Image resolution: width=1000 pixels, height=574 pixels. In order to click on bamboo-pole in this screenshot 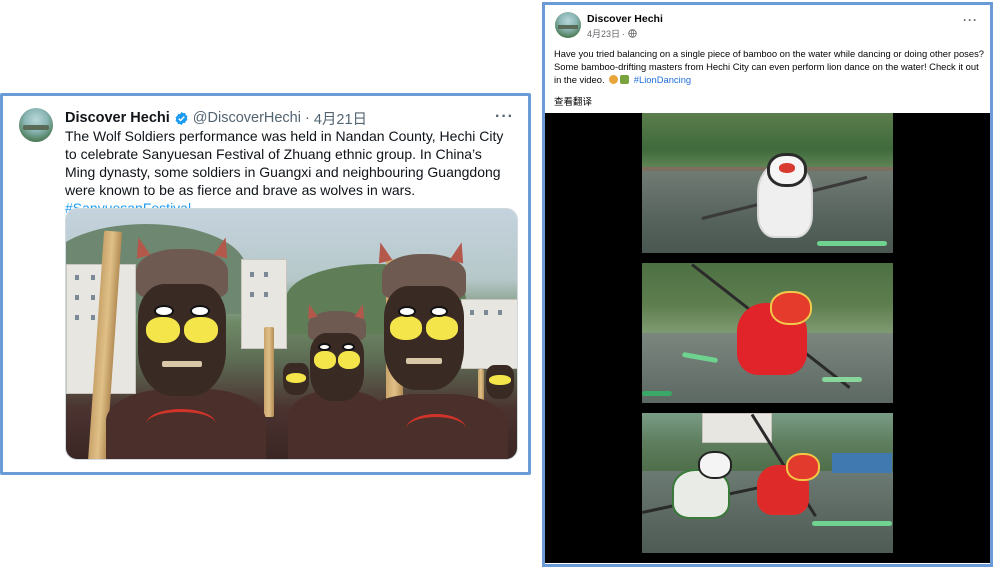, I will do `click(269, 372)`.